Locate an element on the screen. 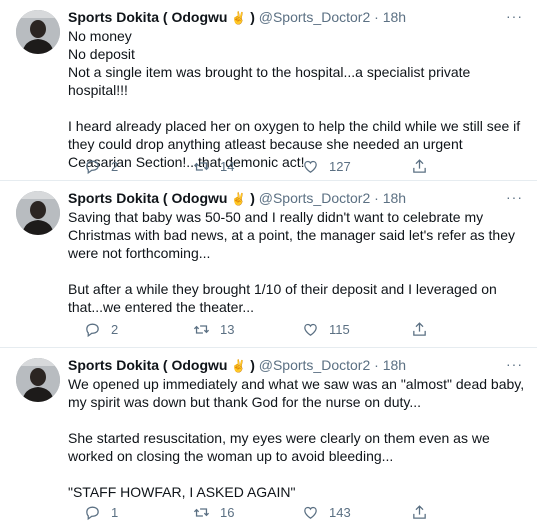 The image size is (537, 529). tweet-actions: 1 16 143 is located at coordinates (310, 512).